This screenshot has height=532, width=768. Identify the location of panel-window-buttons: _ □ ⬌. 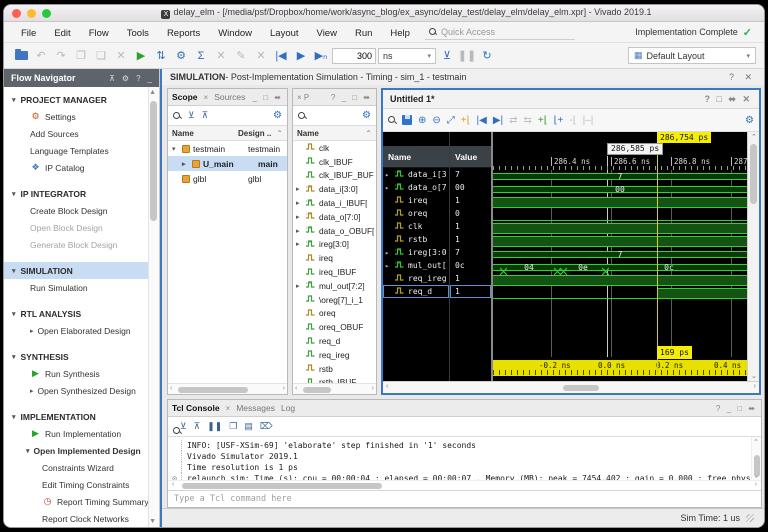
(268, 97).